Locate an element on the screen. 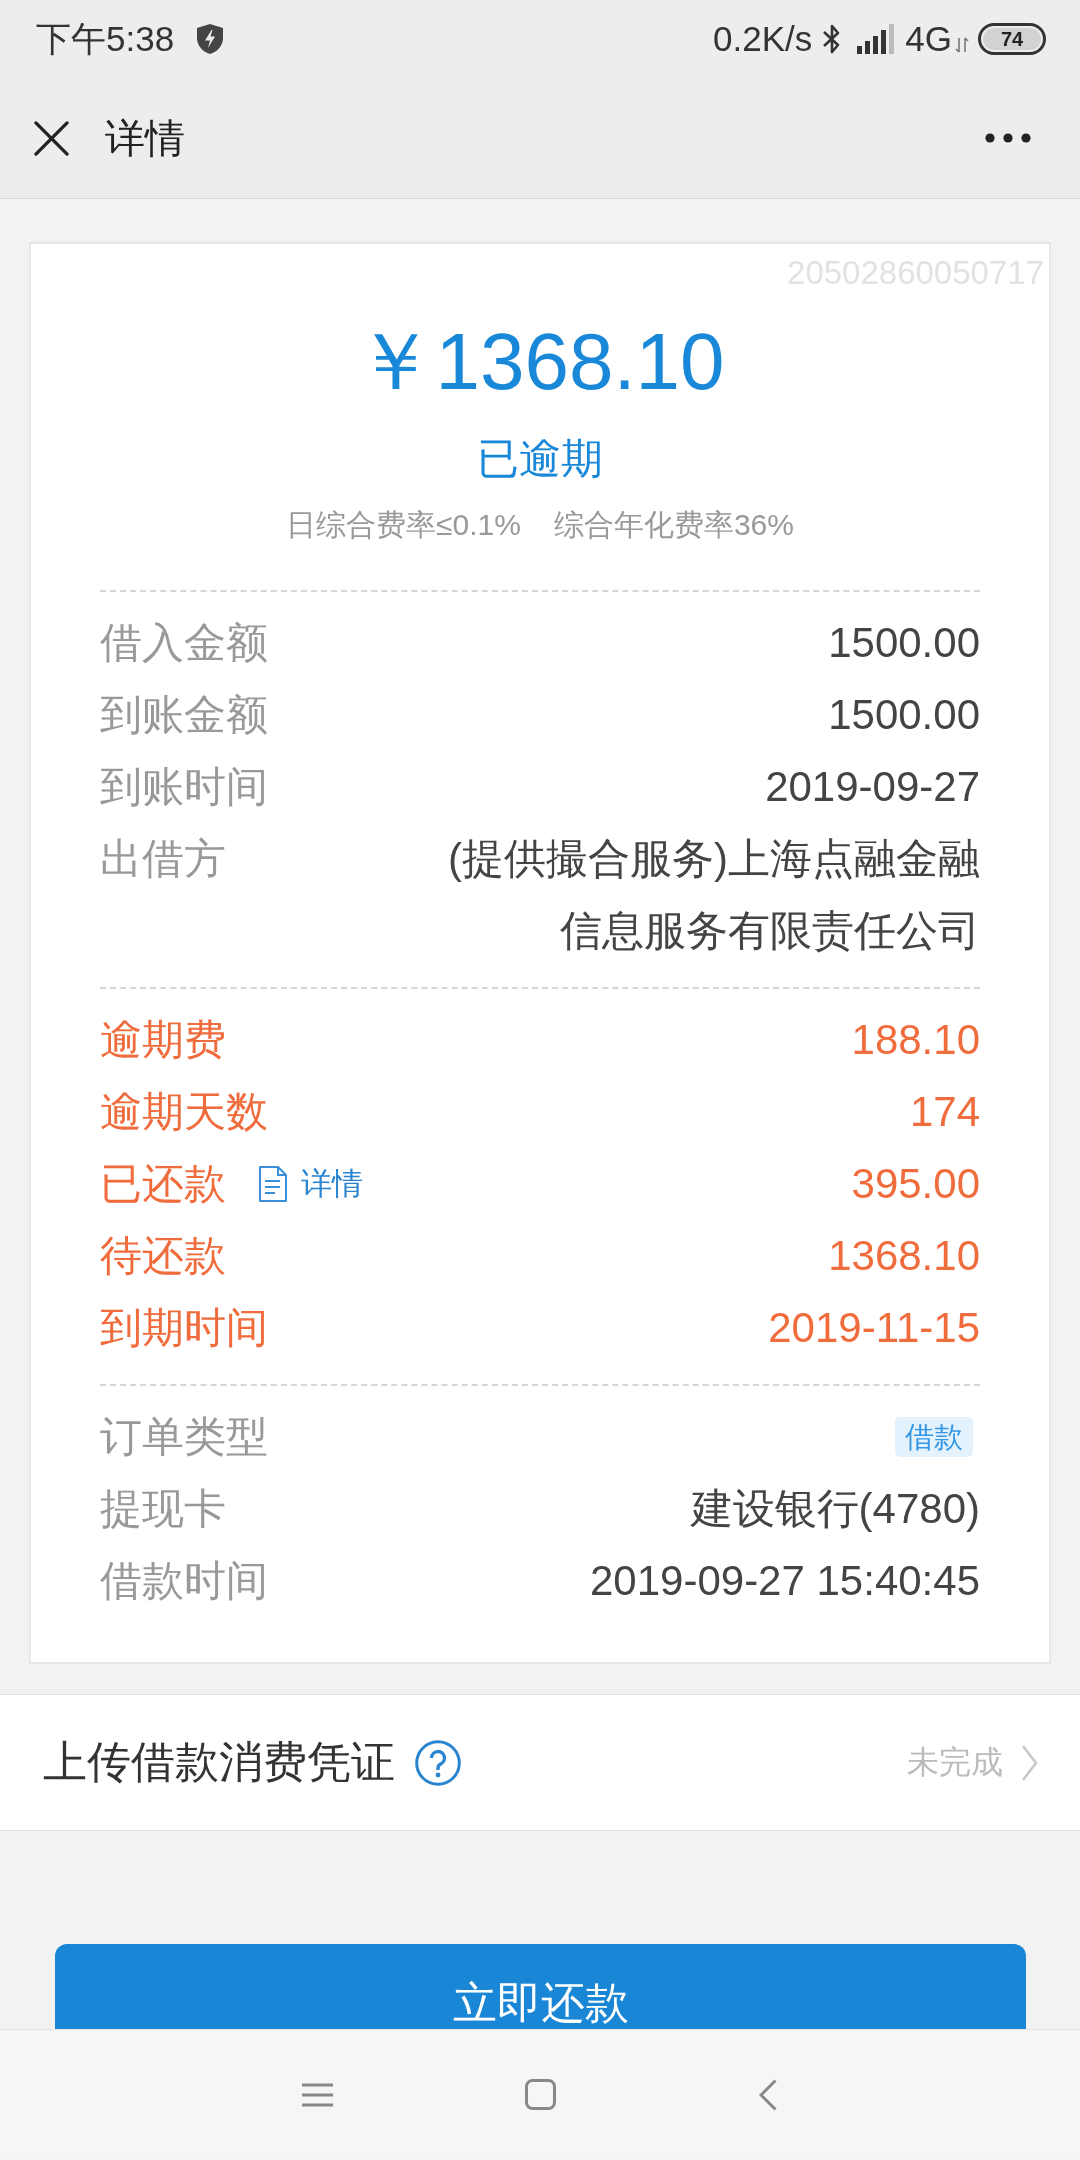  back-icon is located at coordinates (768, 2094).